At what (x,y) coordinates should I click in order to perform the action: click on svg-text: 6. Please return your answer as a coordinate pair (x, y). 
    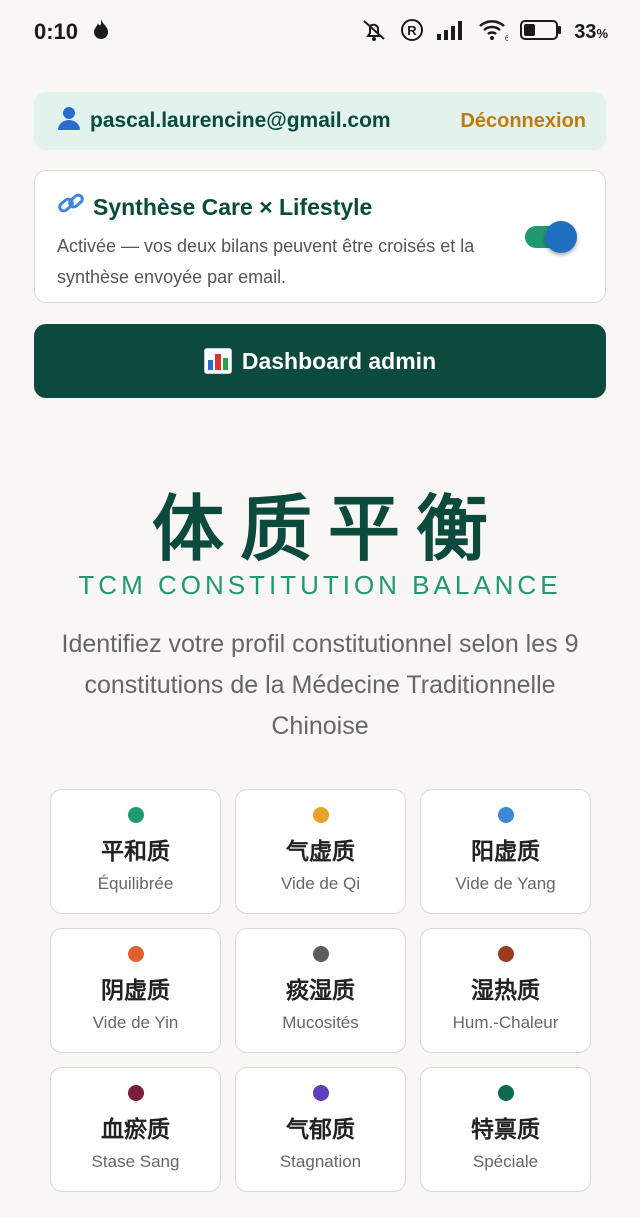
    Looking at the image, I should click on (506, 38).